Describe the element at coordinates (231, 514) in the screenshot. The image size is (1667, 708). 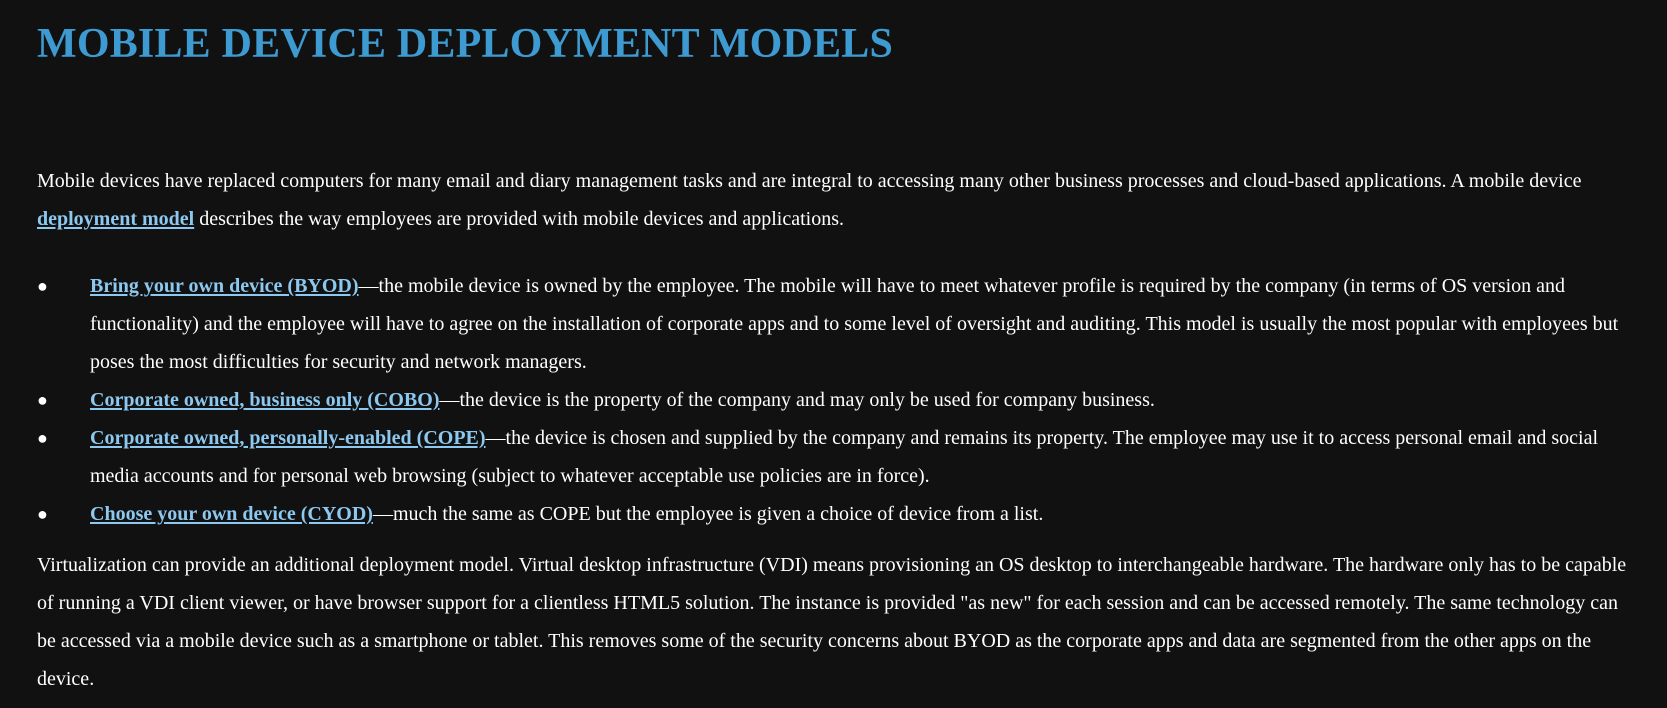
I see `cyod-link: Choose your own device (CYOD)` at that location.